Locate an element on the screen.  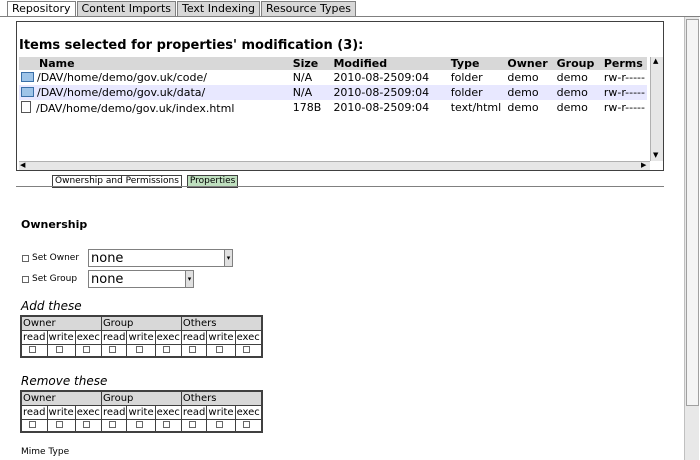
scroll-up-icon: ▲ is located at coordinates (655, 61).